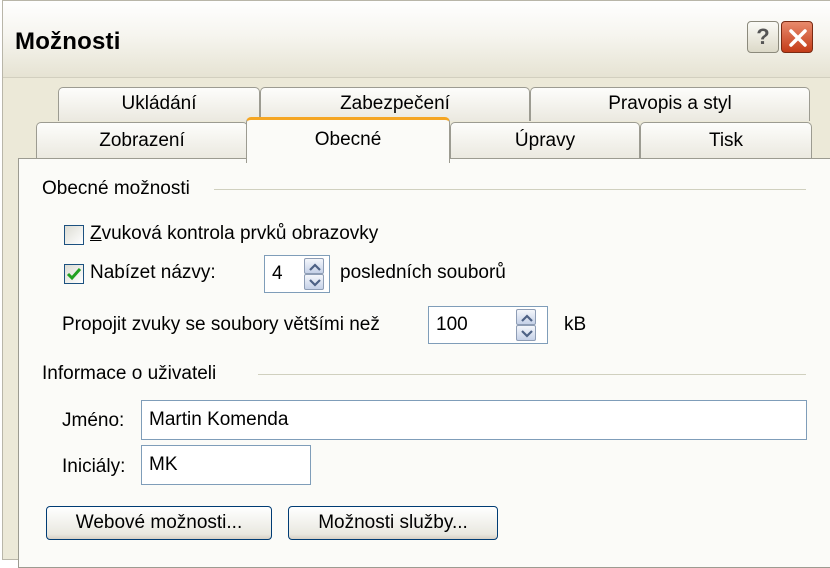  I want to click on recent-files-checkbox, so click(74, 274).